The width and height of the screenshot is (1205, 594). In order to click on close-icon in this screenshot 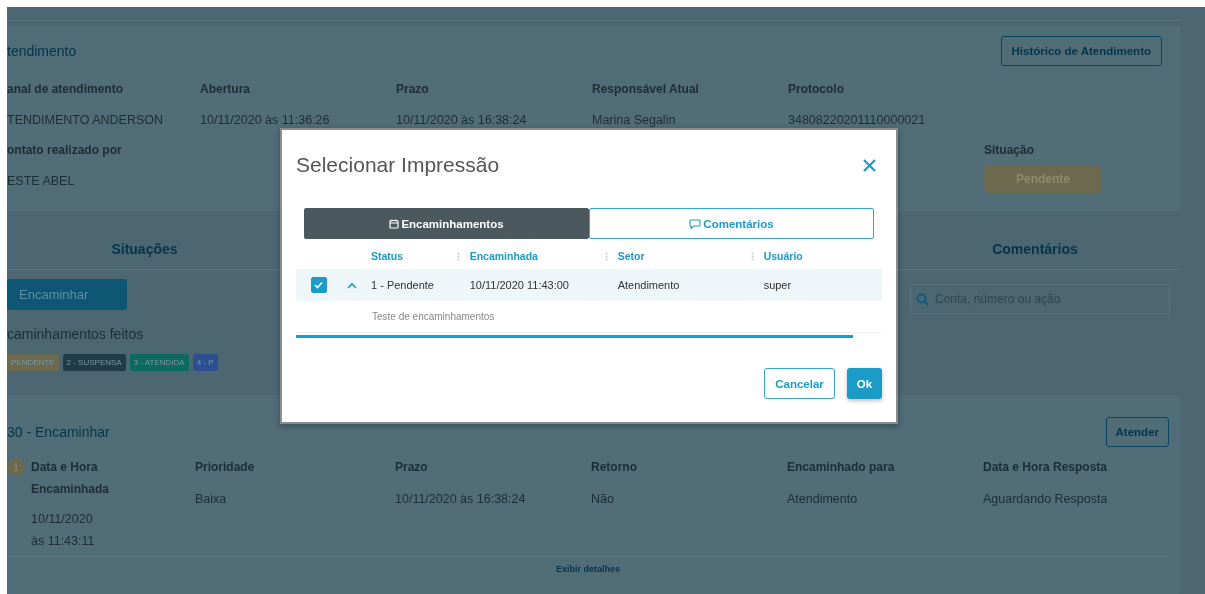, I will do `click(869, 165)`.